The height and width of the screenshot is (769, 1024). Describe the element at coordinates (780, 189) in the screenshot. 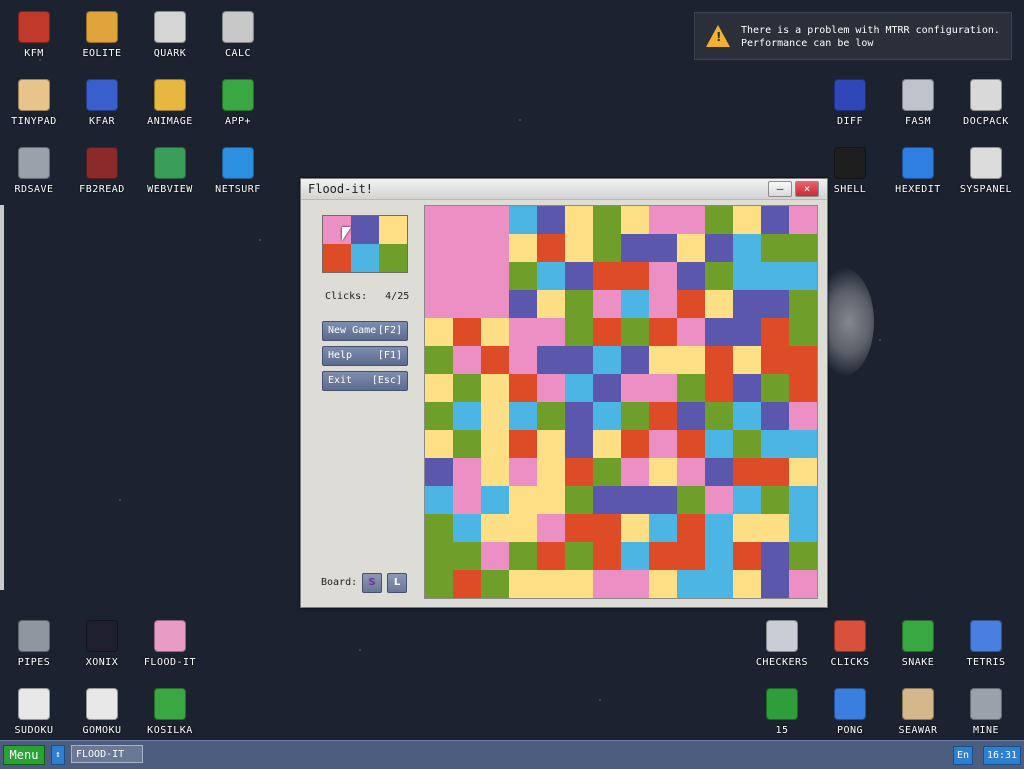

I see `minimize-button: –` at that location.